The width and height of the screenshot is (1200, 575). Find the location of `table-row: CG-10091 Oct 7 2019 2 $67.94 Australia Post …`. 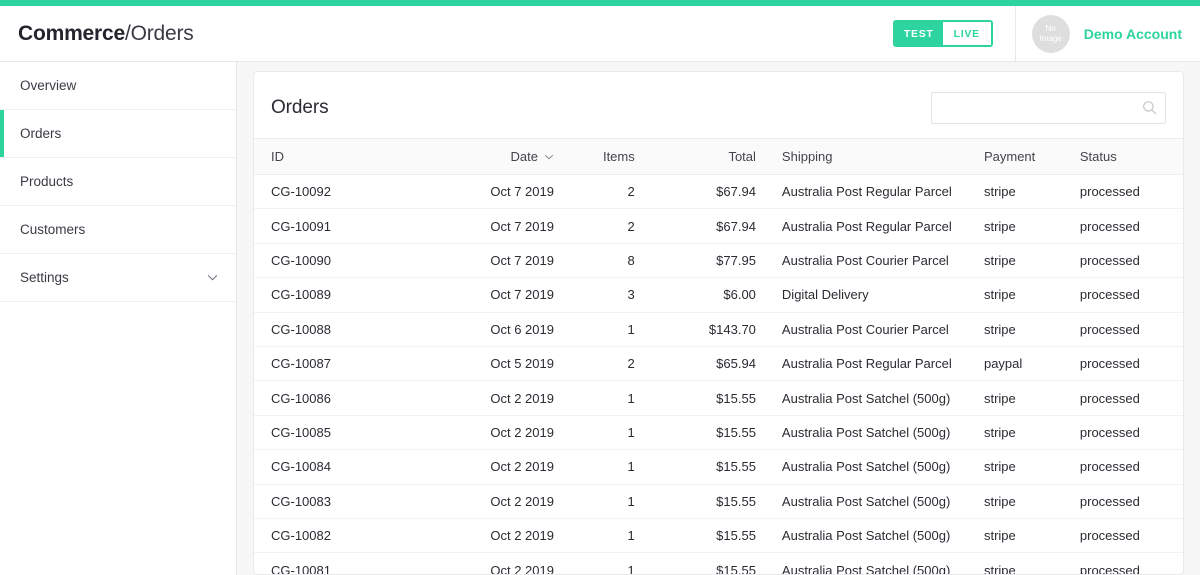

table-row: CG-10091 Oct 7 2019 2 $67.94 Australia Post … is located at coordinates (718, 226).